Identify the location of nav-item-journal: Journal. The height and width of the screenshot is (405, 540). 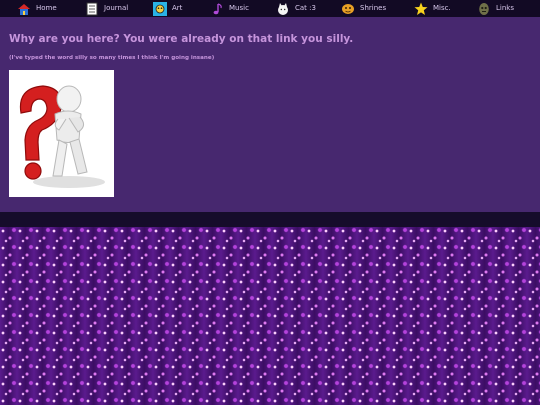
(106, 8).